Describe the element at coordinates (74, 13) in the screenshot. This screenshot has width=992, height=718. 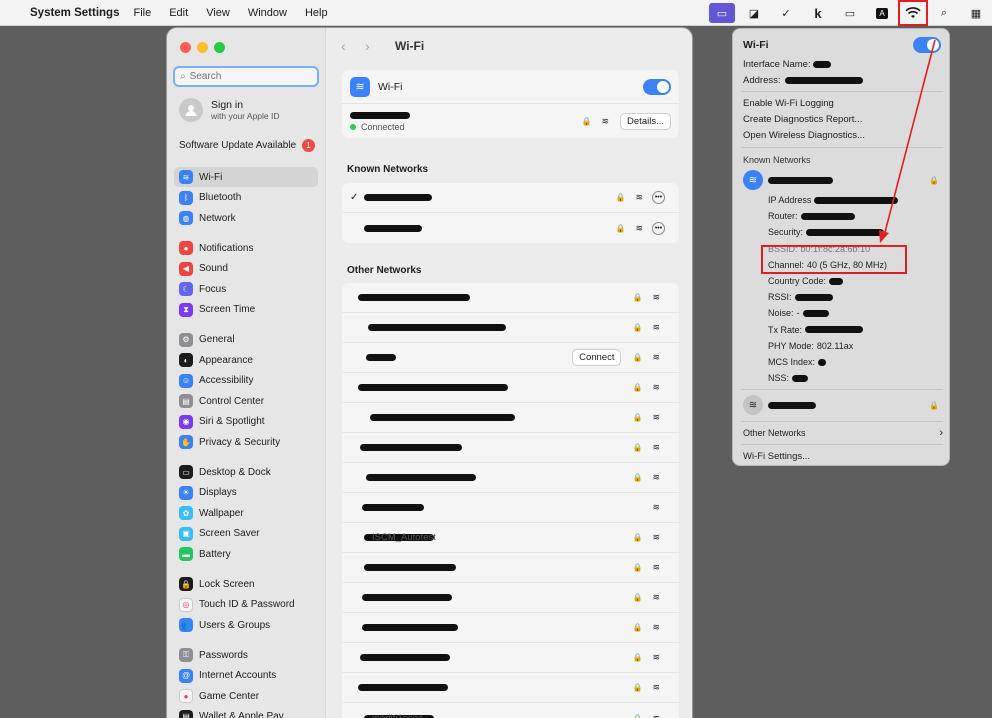
I see `app-menu: System Settings` at that location.